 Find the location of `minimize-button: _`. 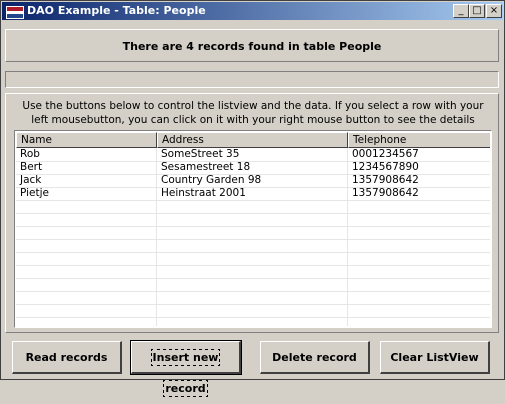

minimize-button: _ is located at coordinates (461, 11).